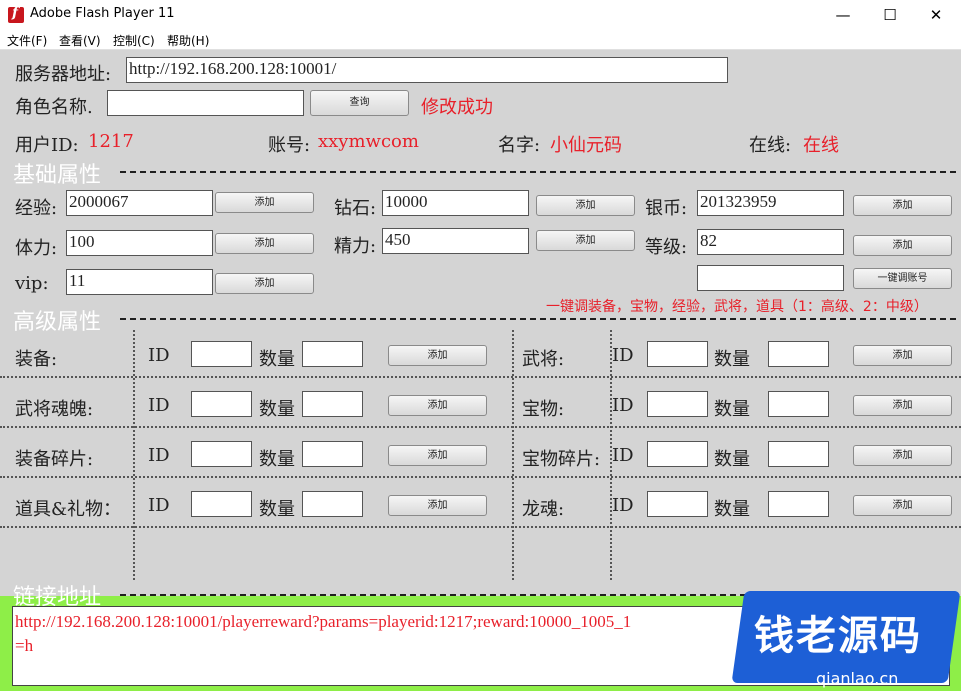 The image size is (961, 691). Describe the element at coordinates (54, 459) in the screenshot. I see `equip-fragment-label: 装备碎片:` at that location.